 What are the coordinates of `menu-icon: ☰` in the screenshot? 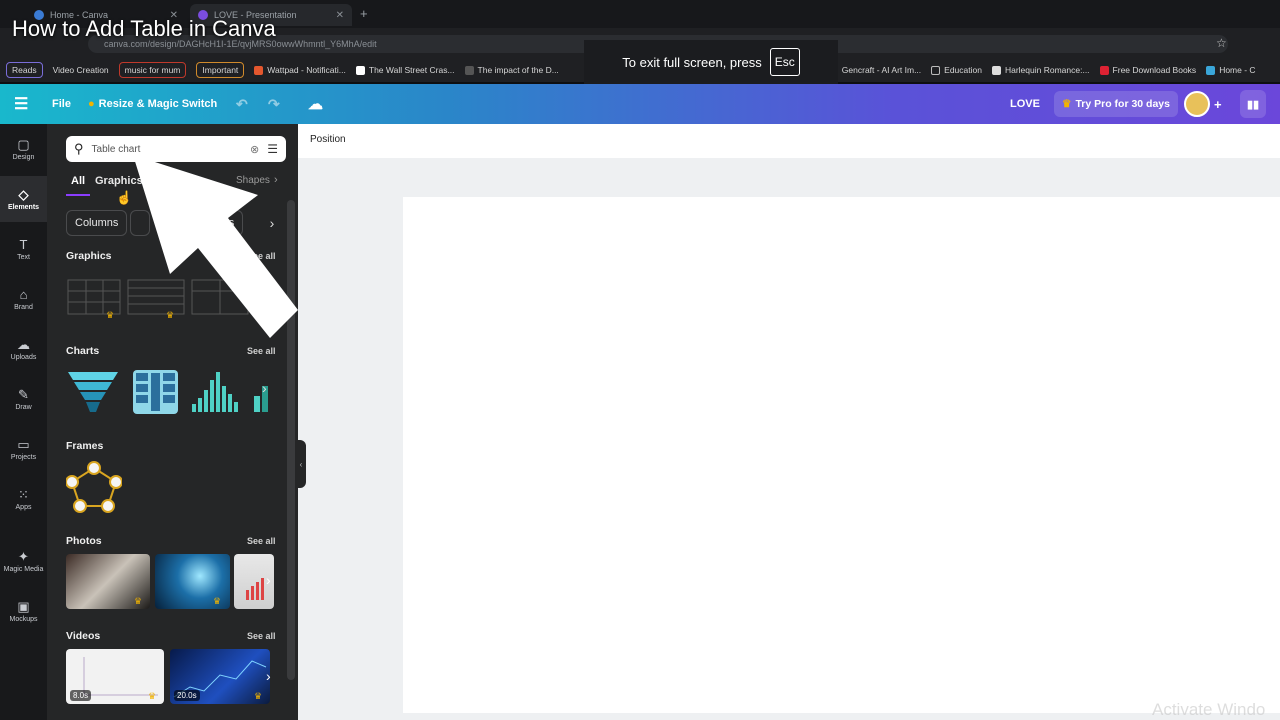 It's located at (21, 104).